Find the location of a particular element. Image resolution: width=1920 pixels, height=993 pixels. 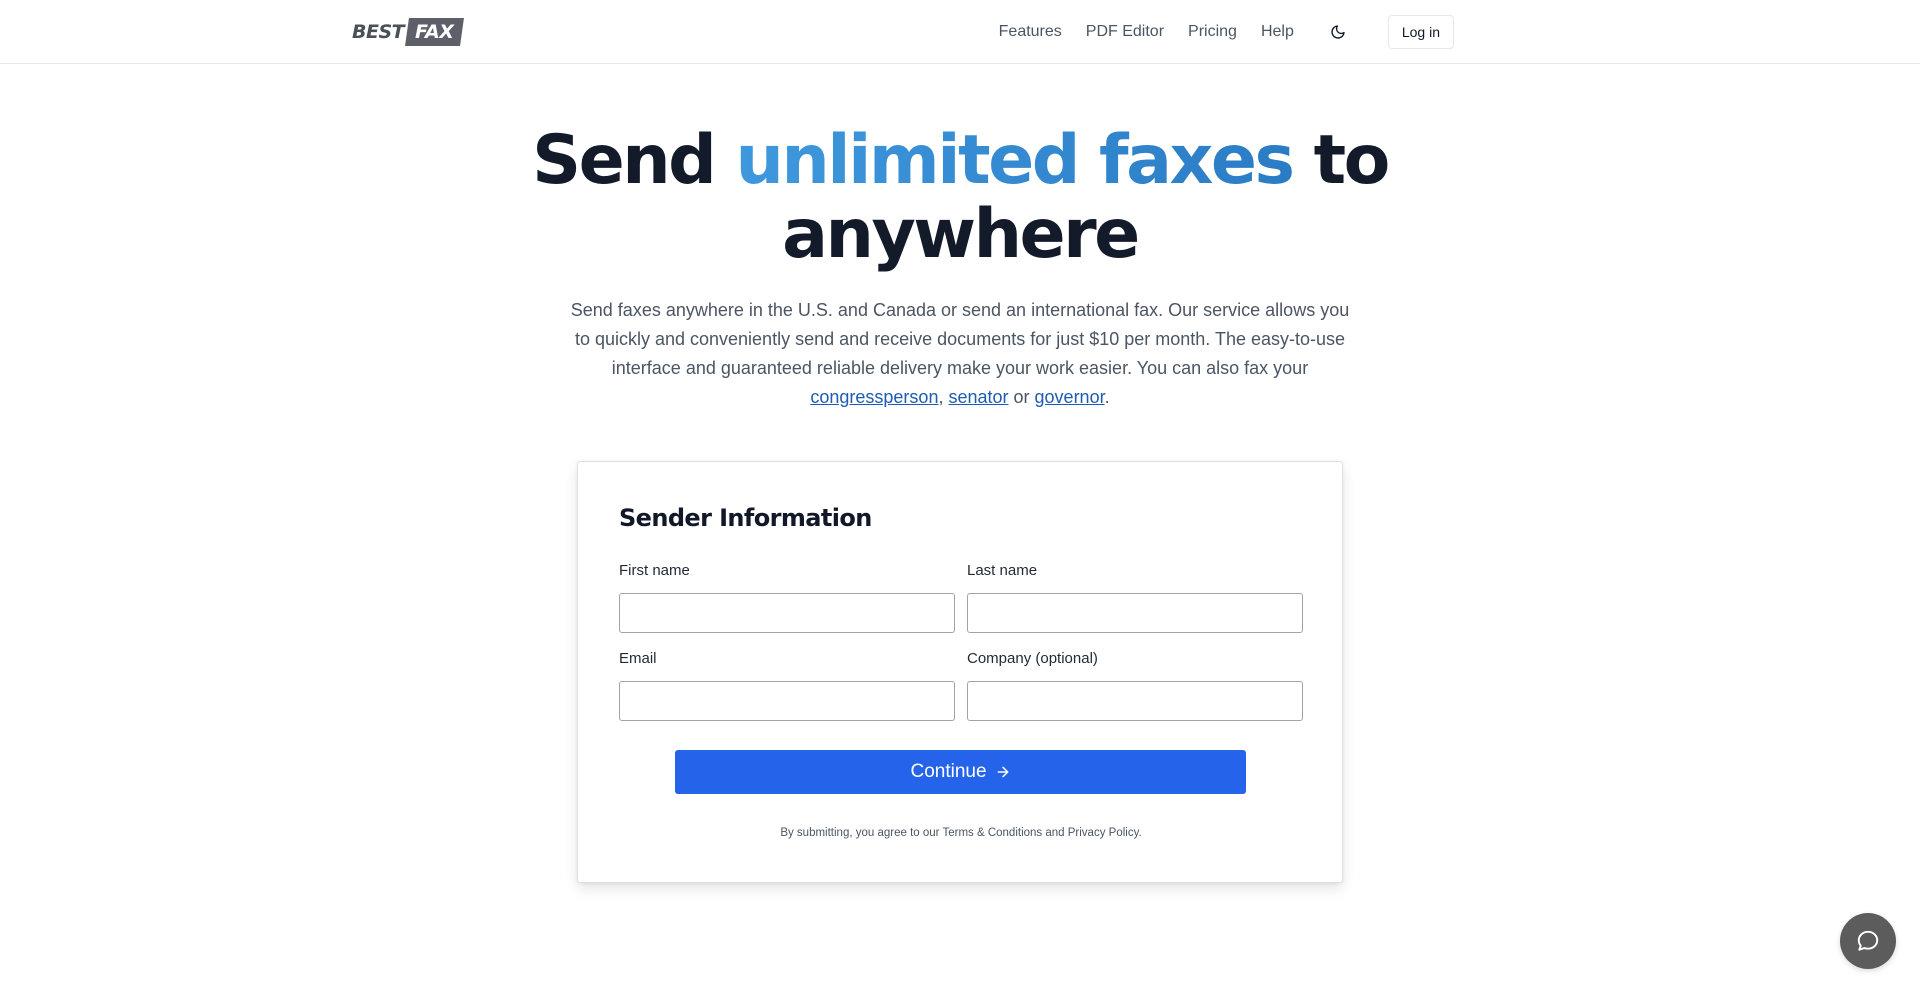

arrow-right-icon is located at coordinates (1003, 772).